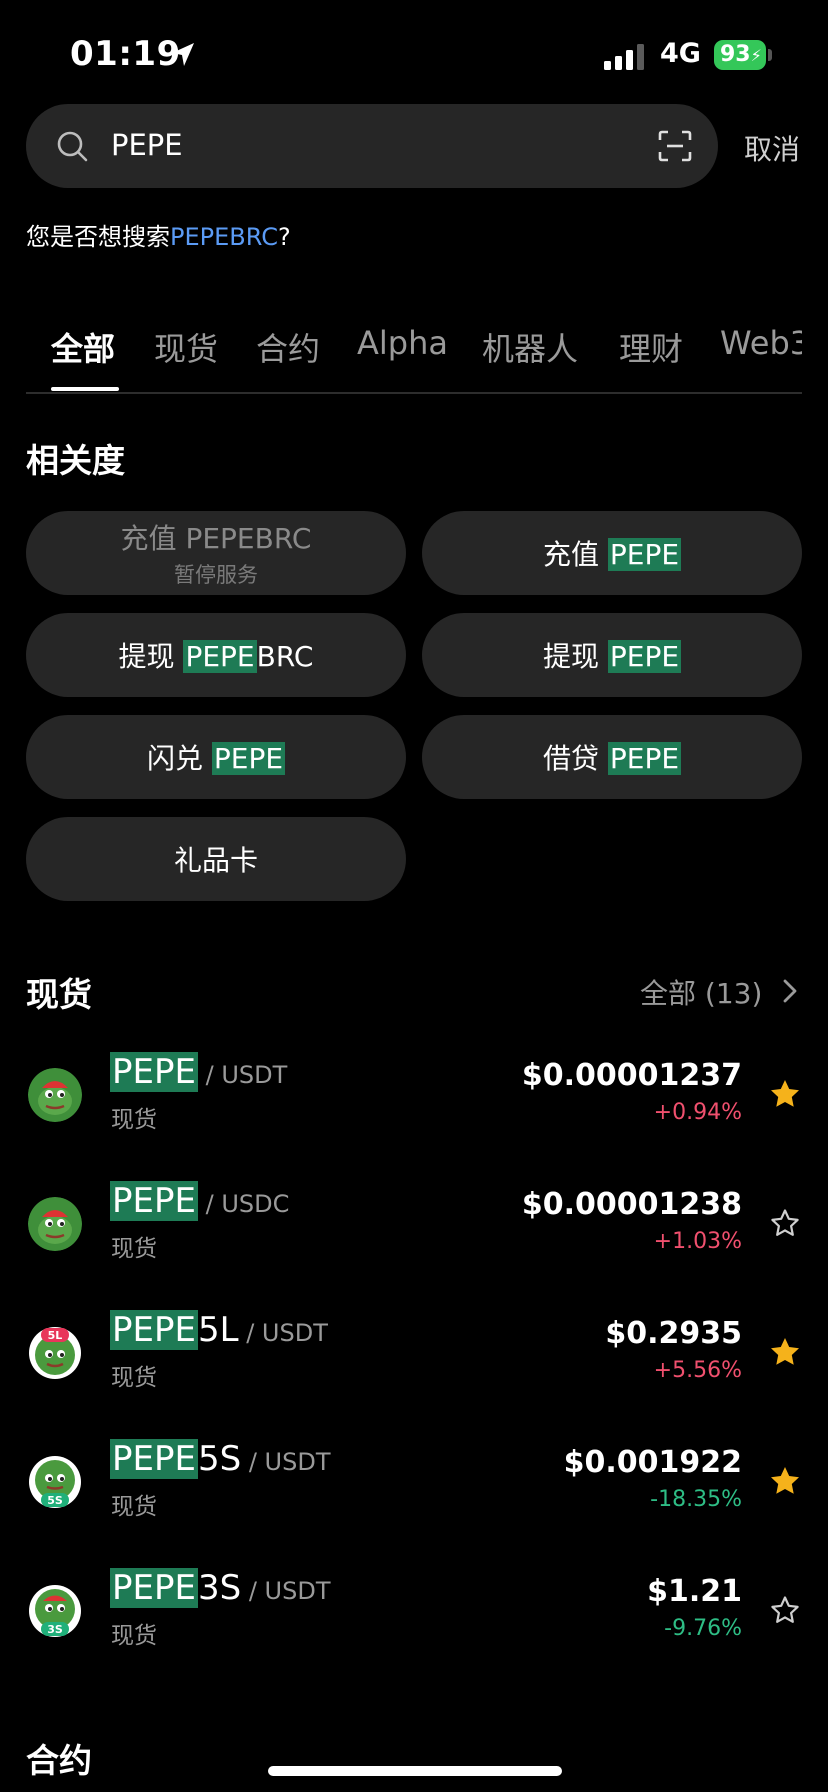 The width and height of the screenshot is (828, 1792). I want to click on price-change: +0.94%, so click(697, 1112).